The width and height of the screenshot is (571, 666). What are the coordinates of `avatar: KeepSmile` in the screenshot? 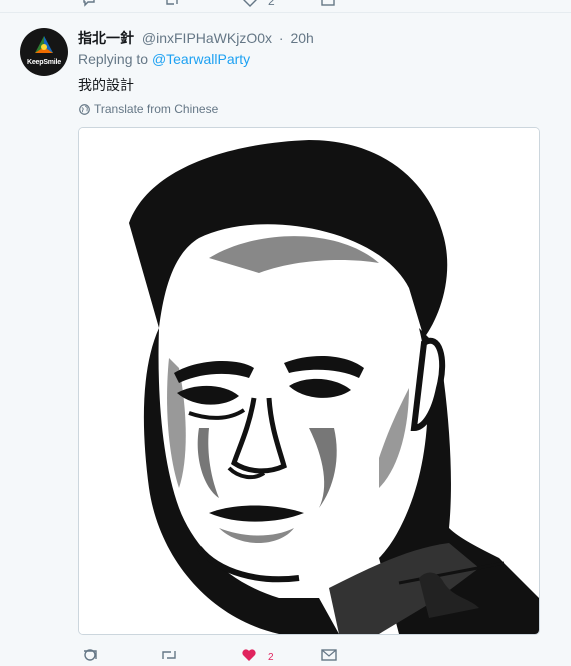 It's located at (44, 52).